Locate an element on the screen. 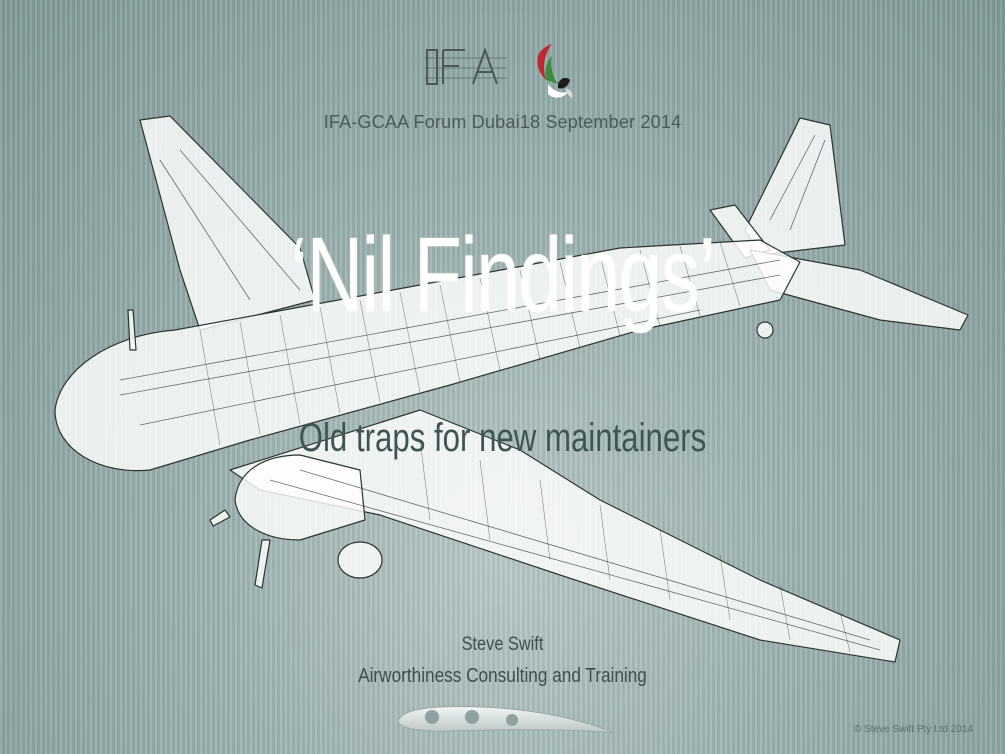 The height and width of the screenshot is (754, 1005). ifa-logo-icon is located at coordinates (466, 66).